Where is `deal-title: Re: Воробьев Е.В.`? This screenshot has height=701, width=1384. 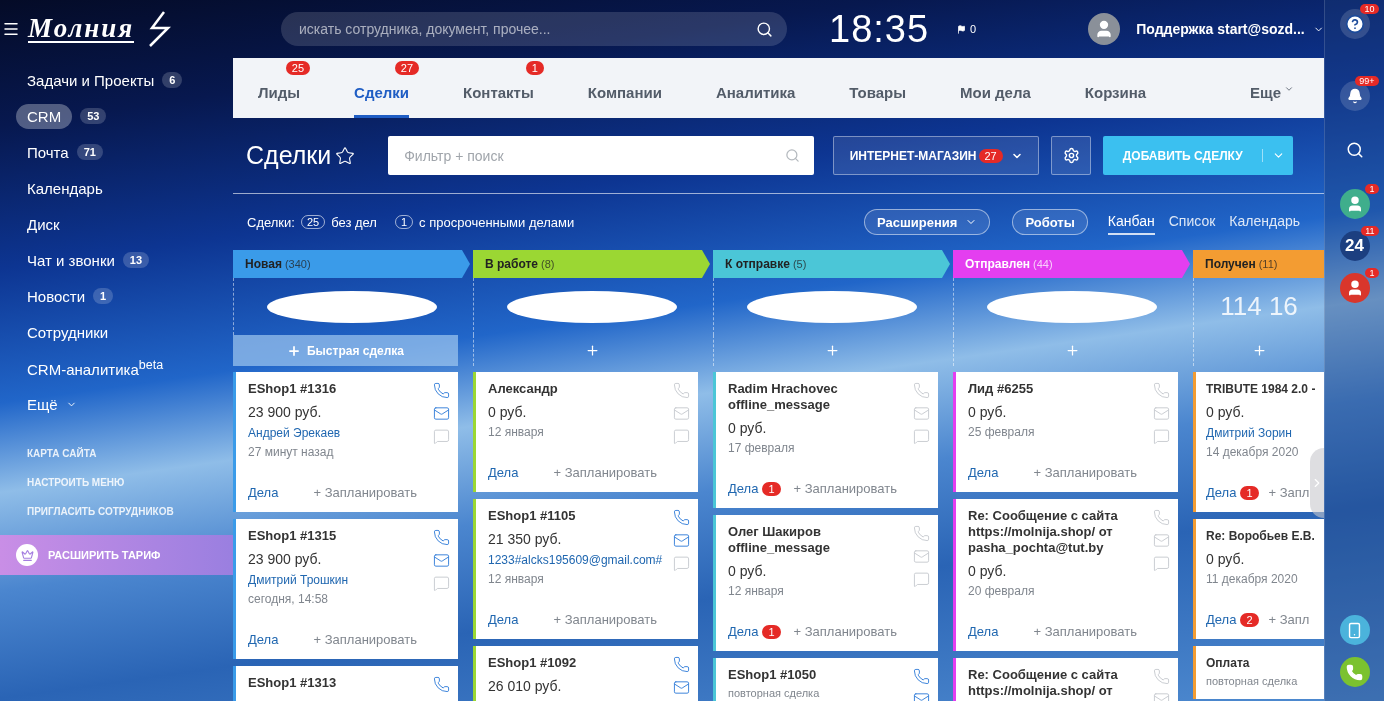 deal-title: Re: Воробьев Е.В. is located at coordinates (1261, 536).